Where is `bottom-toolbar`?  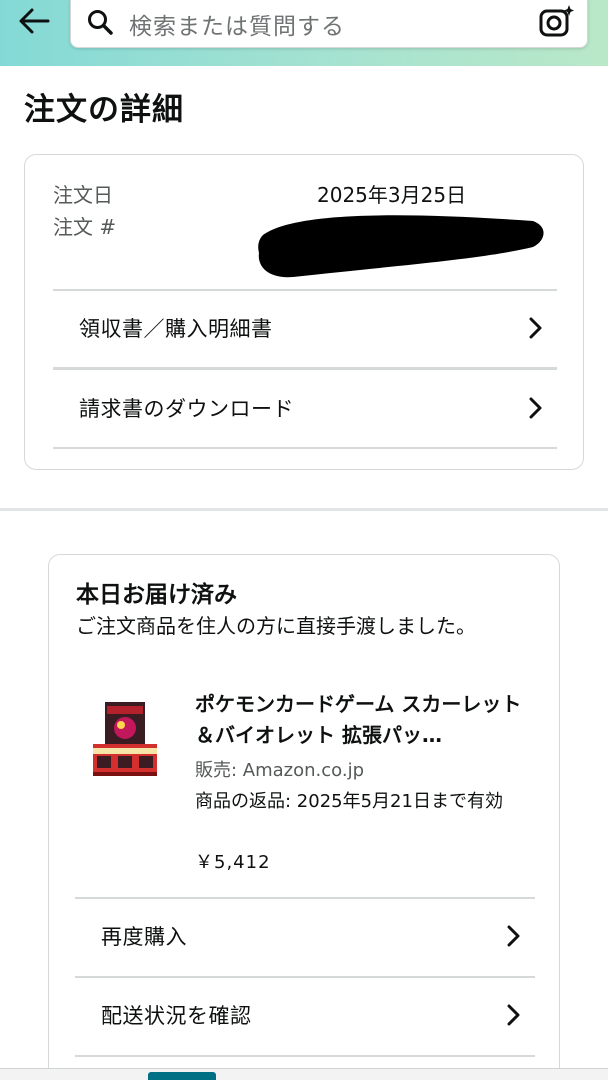
bottom-toolbar is located at coordinates (304, 1074).